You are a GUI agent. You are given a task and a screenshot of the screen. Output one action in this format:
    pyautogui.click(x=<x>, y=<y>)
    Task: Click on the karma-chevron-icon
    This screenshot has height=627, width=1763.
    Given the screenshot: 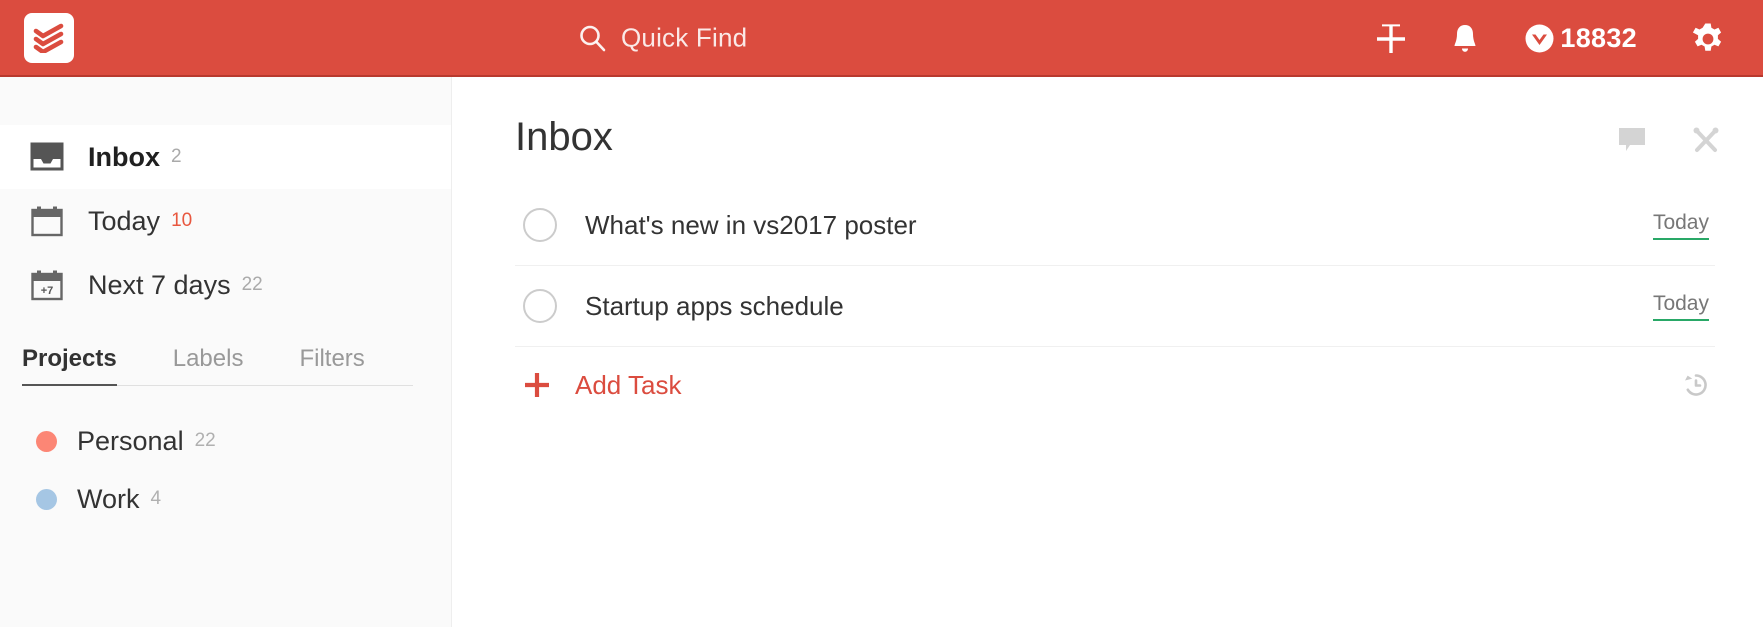 What is the action you would take?
    pyautogui.click(x=1539, y=38)
    